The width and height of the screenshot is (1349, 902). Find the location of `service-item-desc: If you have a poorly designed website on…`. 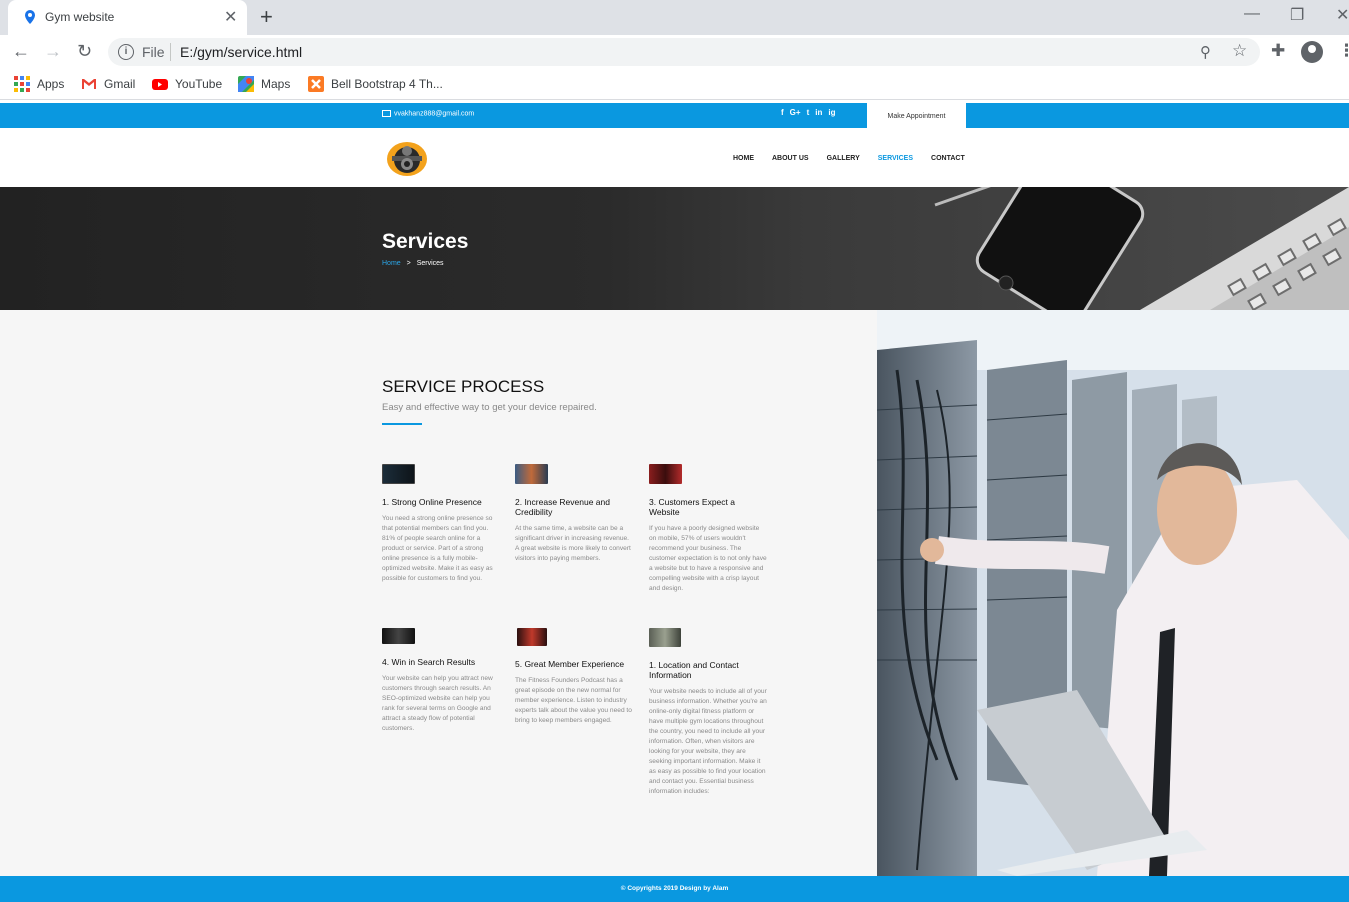

service-item-desc: If you have a poorly designed website on… is located at coordinates (708, 558).